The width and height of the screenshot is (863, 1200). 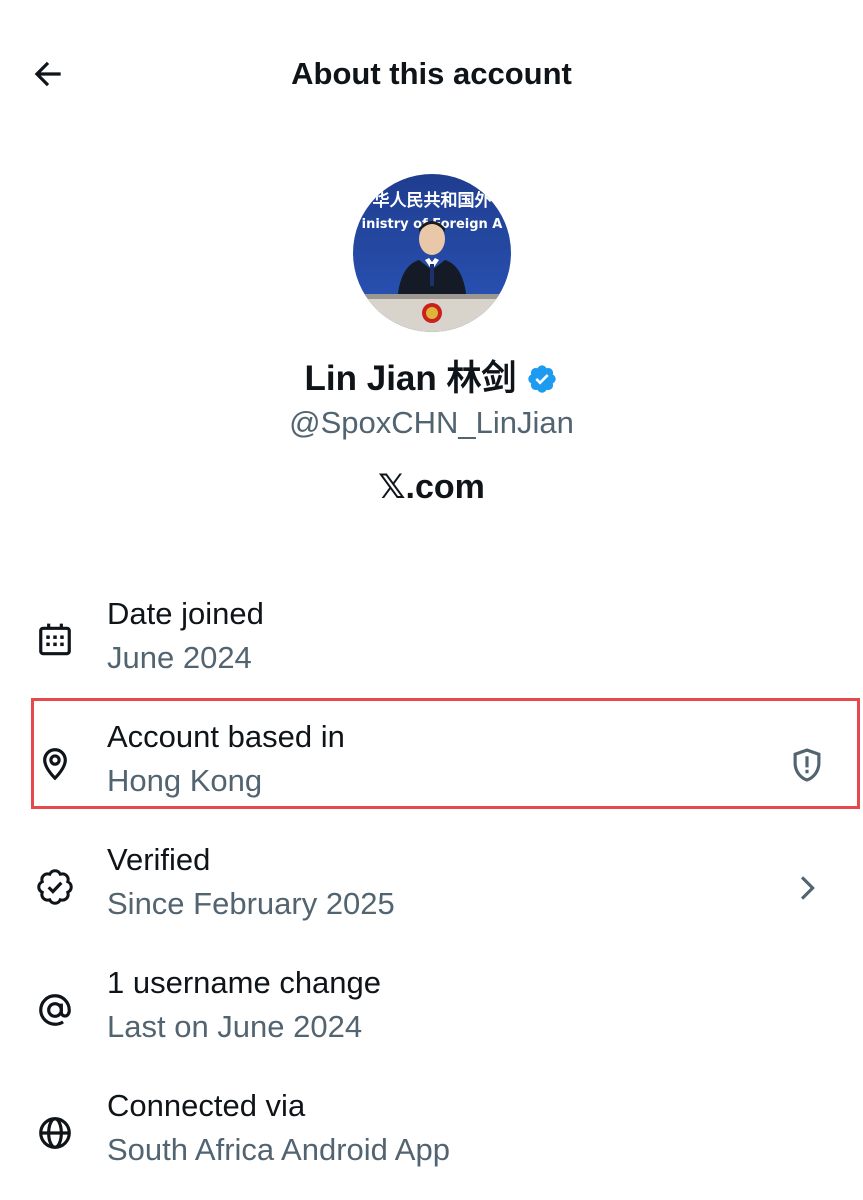 I want to click on avatar: 华人民共和国外 inistry of Foreign A, so click(x=432, y=253).